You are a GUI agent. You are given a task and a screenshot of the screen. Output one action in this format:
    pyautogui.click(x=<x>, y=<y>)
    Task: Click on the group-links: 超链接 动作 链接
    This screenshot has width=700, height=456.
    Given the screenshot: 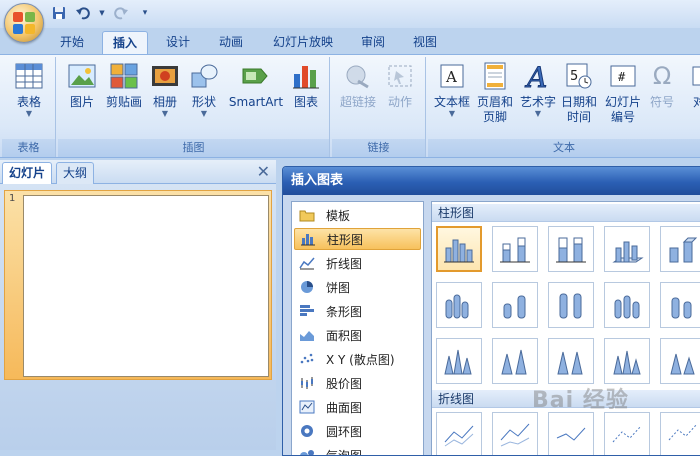 What is the action you would take?
    pyautogui.click(x=379, y=107)
    